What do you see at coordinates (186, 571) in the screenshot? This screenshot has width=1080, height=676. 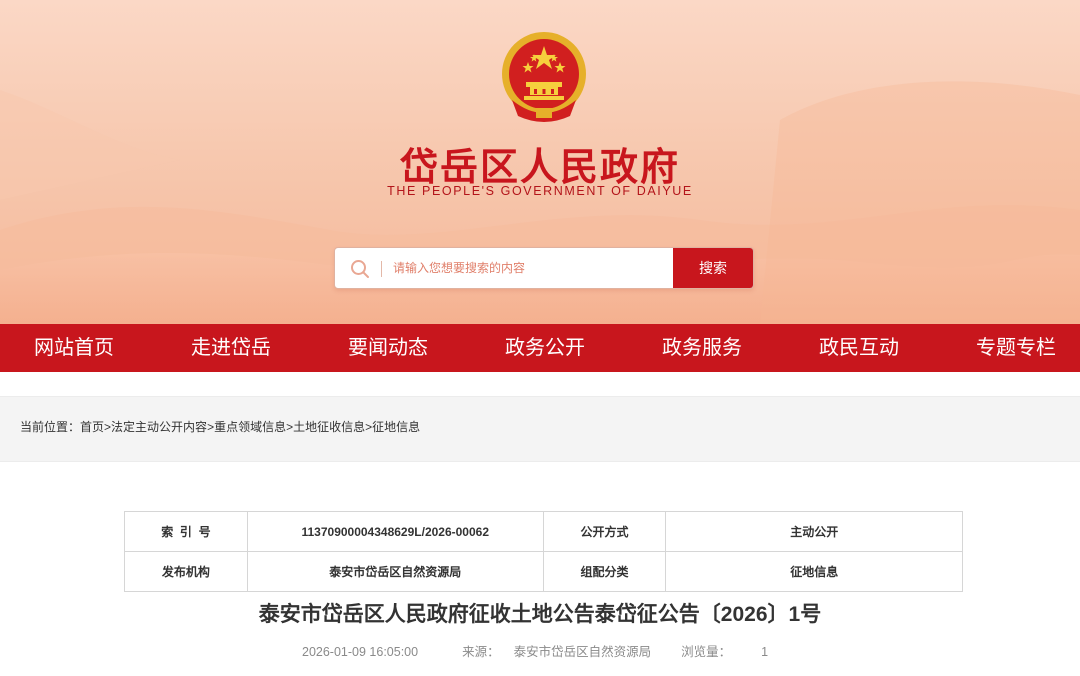 I see `publisher-label: 发布机构` at bounding box center [186, 571].